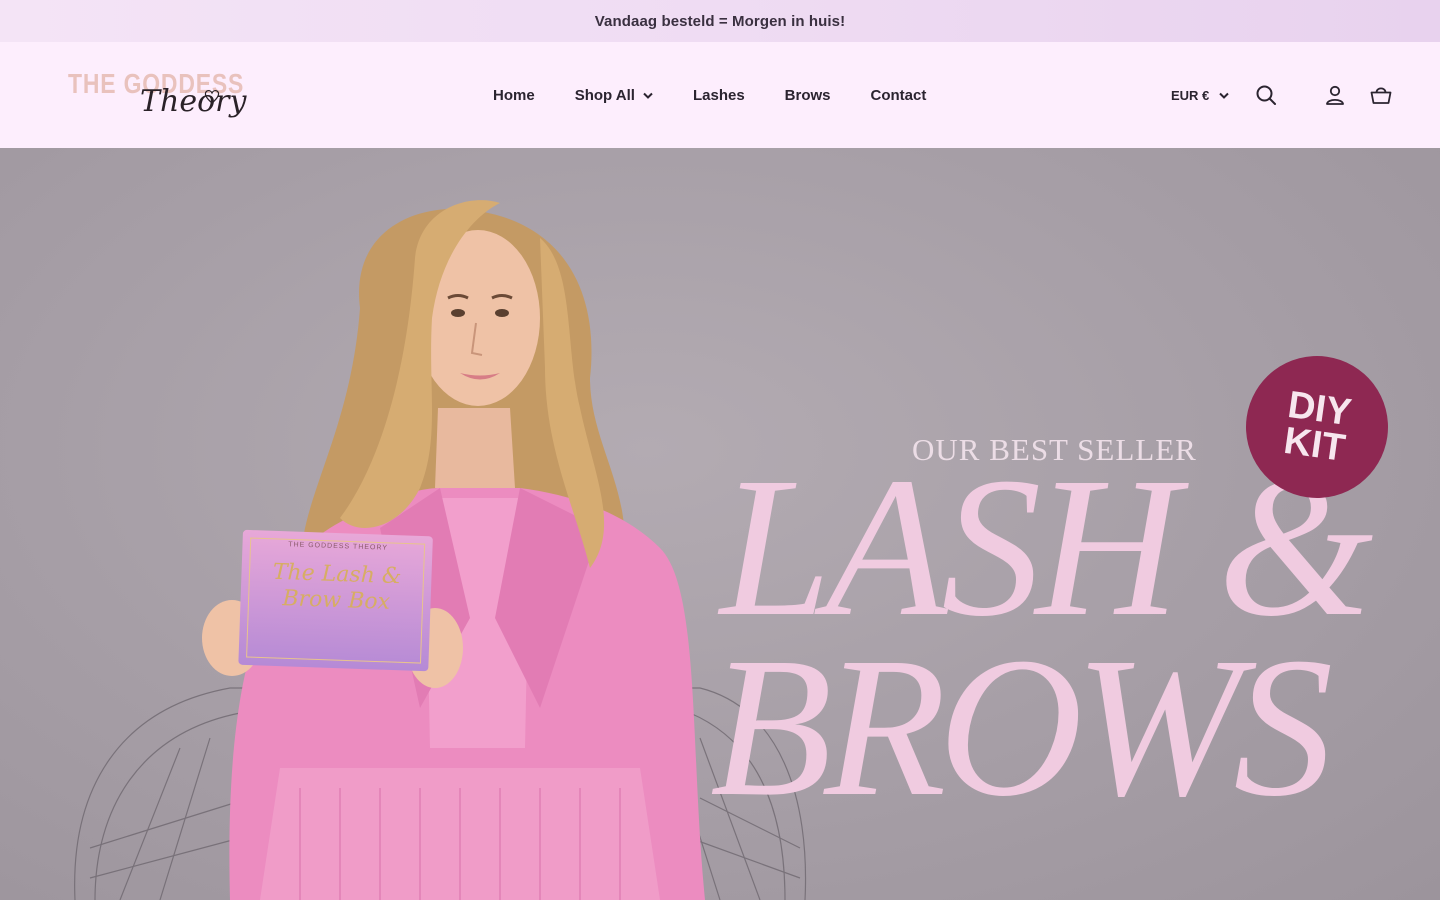 This screenshot has height=900, width=1440. I want to click on nav-contact: Contact, so click(899, 95).